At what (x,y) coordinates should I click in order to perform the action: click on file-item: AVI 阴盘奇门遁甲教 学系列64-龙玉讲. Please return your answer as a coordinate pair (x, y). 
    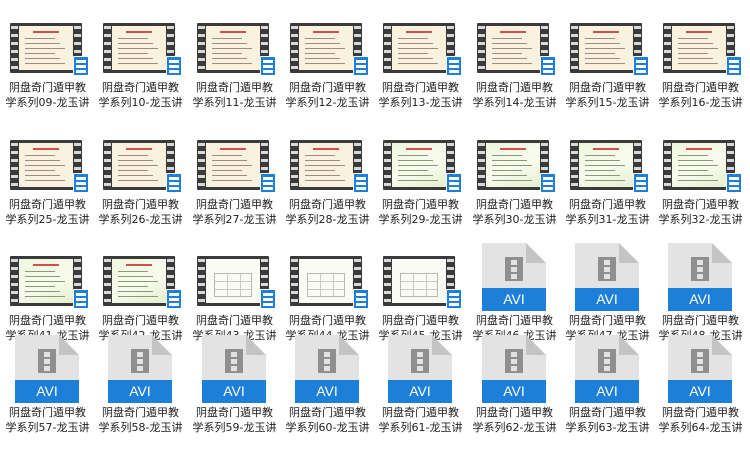
    Looking at the image, I should click on (700, 393).